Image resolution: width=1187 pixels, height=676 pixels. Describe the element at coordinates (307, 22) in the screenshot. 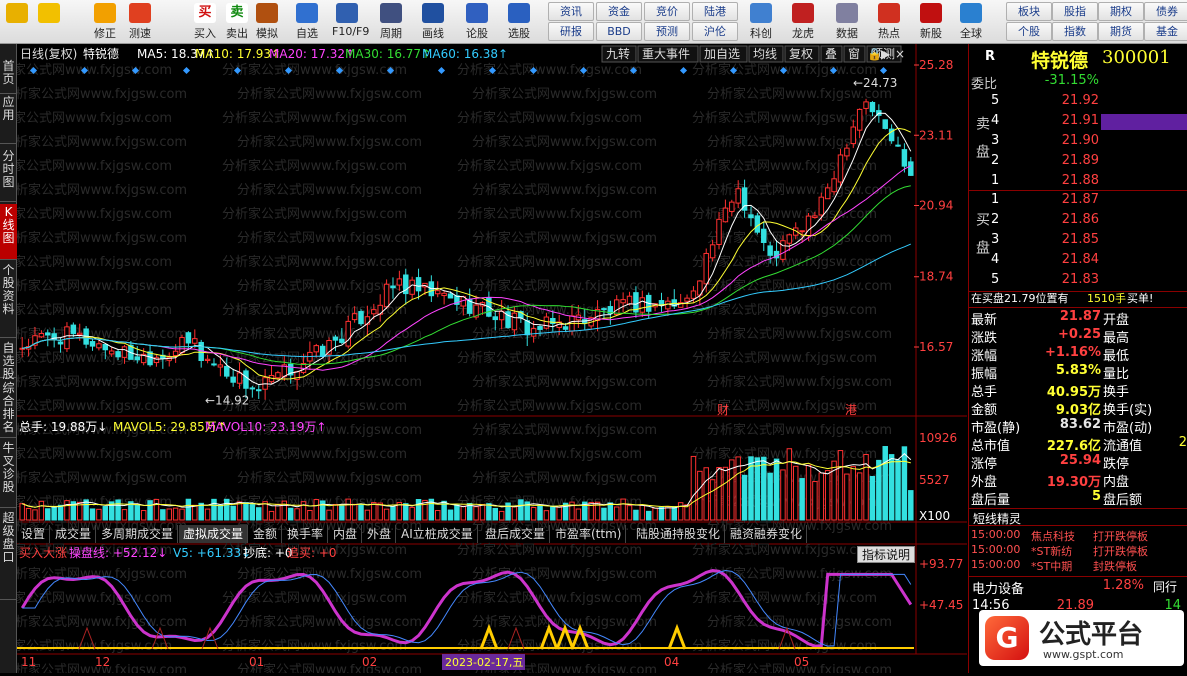

I see `star-tool: 自选` at that location.